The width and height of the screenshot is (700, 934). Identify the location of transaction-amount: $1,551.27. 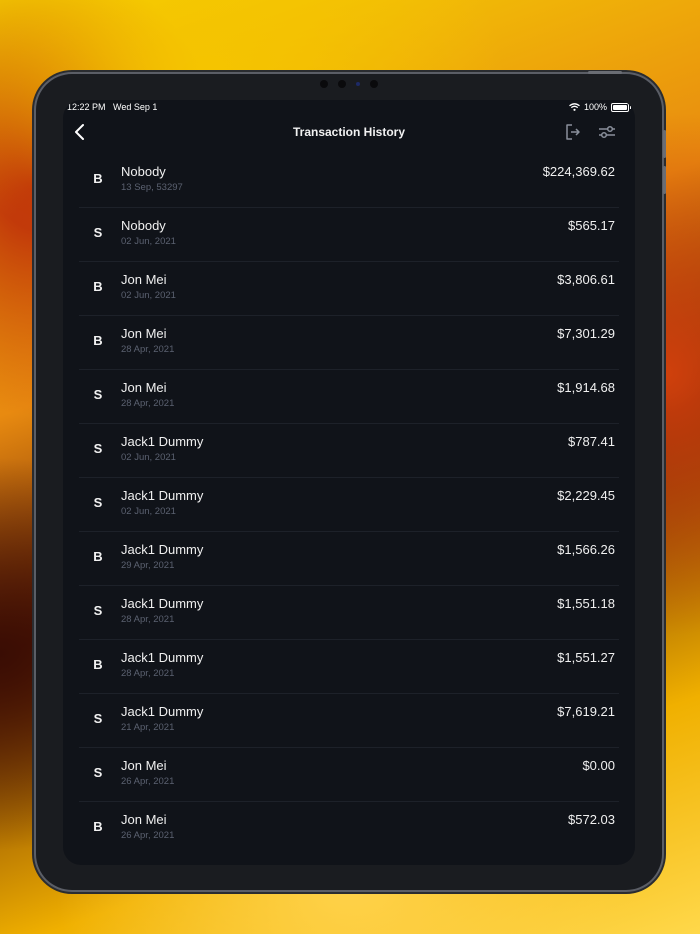
(586, 657).